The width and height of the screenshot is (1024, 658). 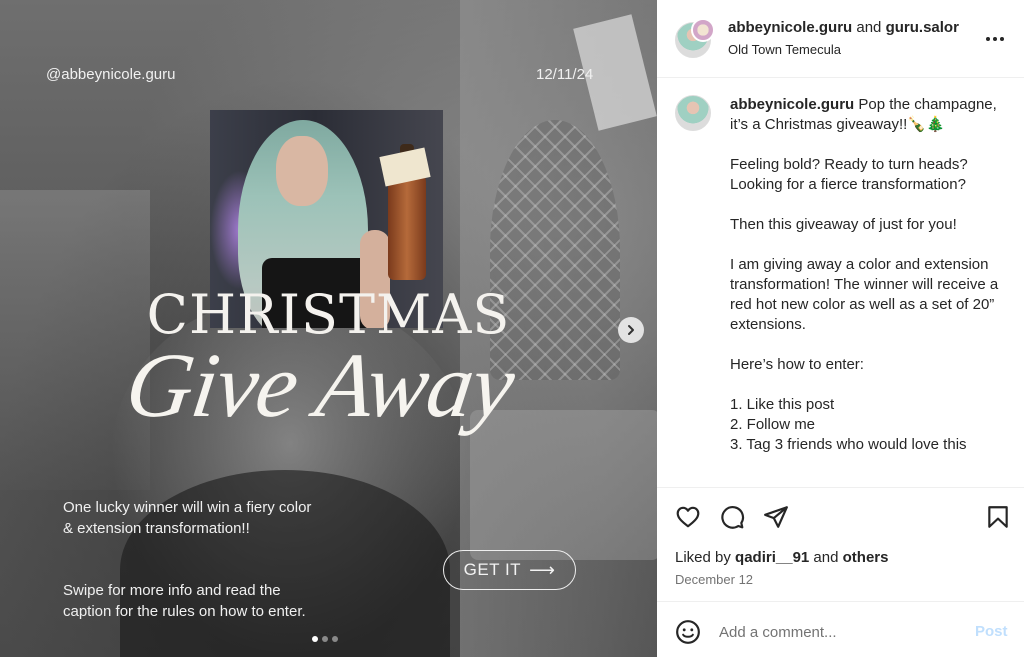 I want to click on liked-user-link: qadiri__91, so click(x=772, y=557).